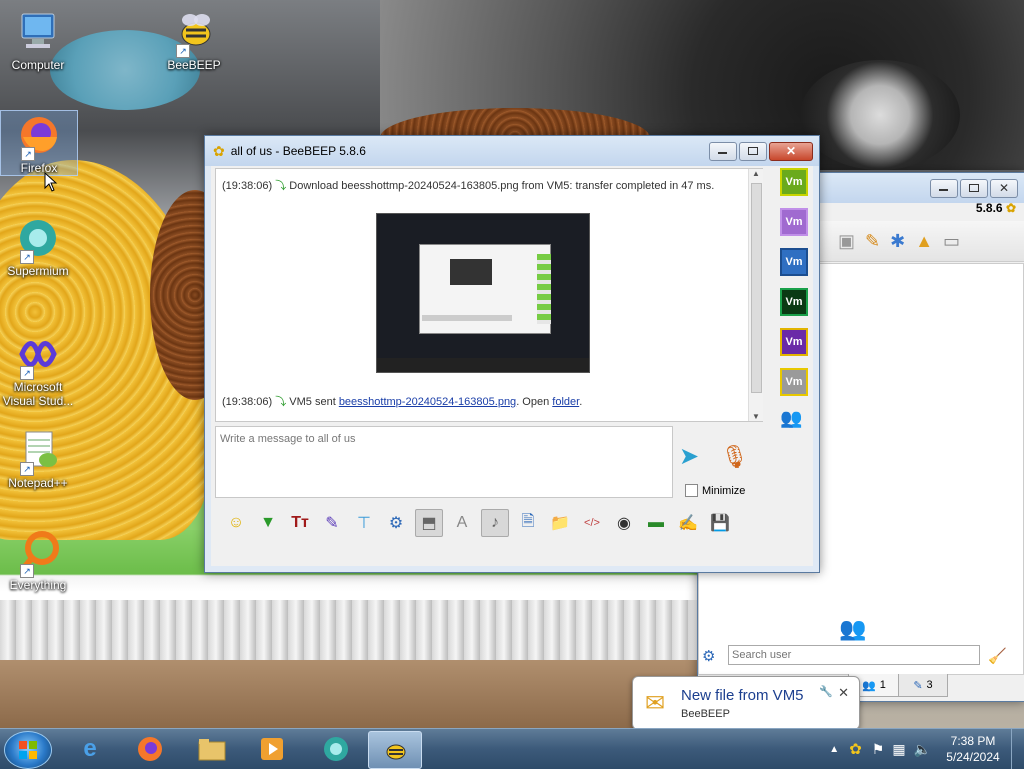 This screenshot has height=771, width=1024. Describe the element at coordinates (846, 241) in the screenshot. I see `save-chat-icon: ▣` at that location.